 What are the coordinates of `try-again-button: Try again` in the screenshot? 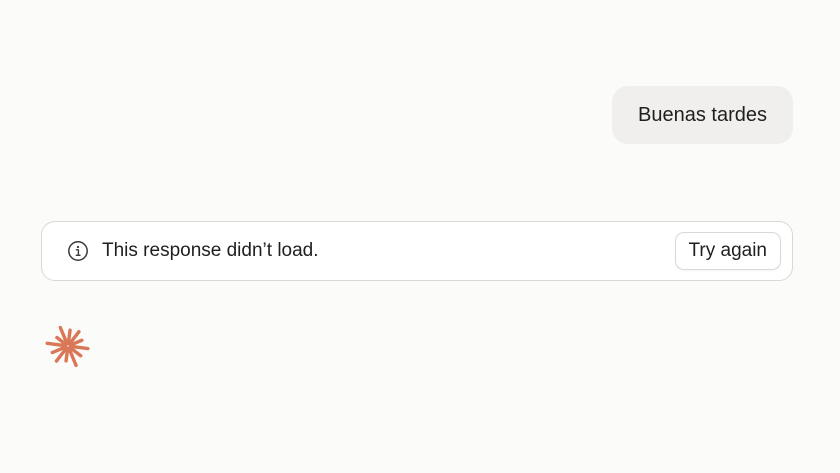 It's located at (727, 251).